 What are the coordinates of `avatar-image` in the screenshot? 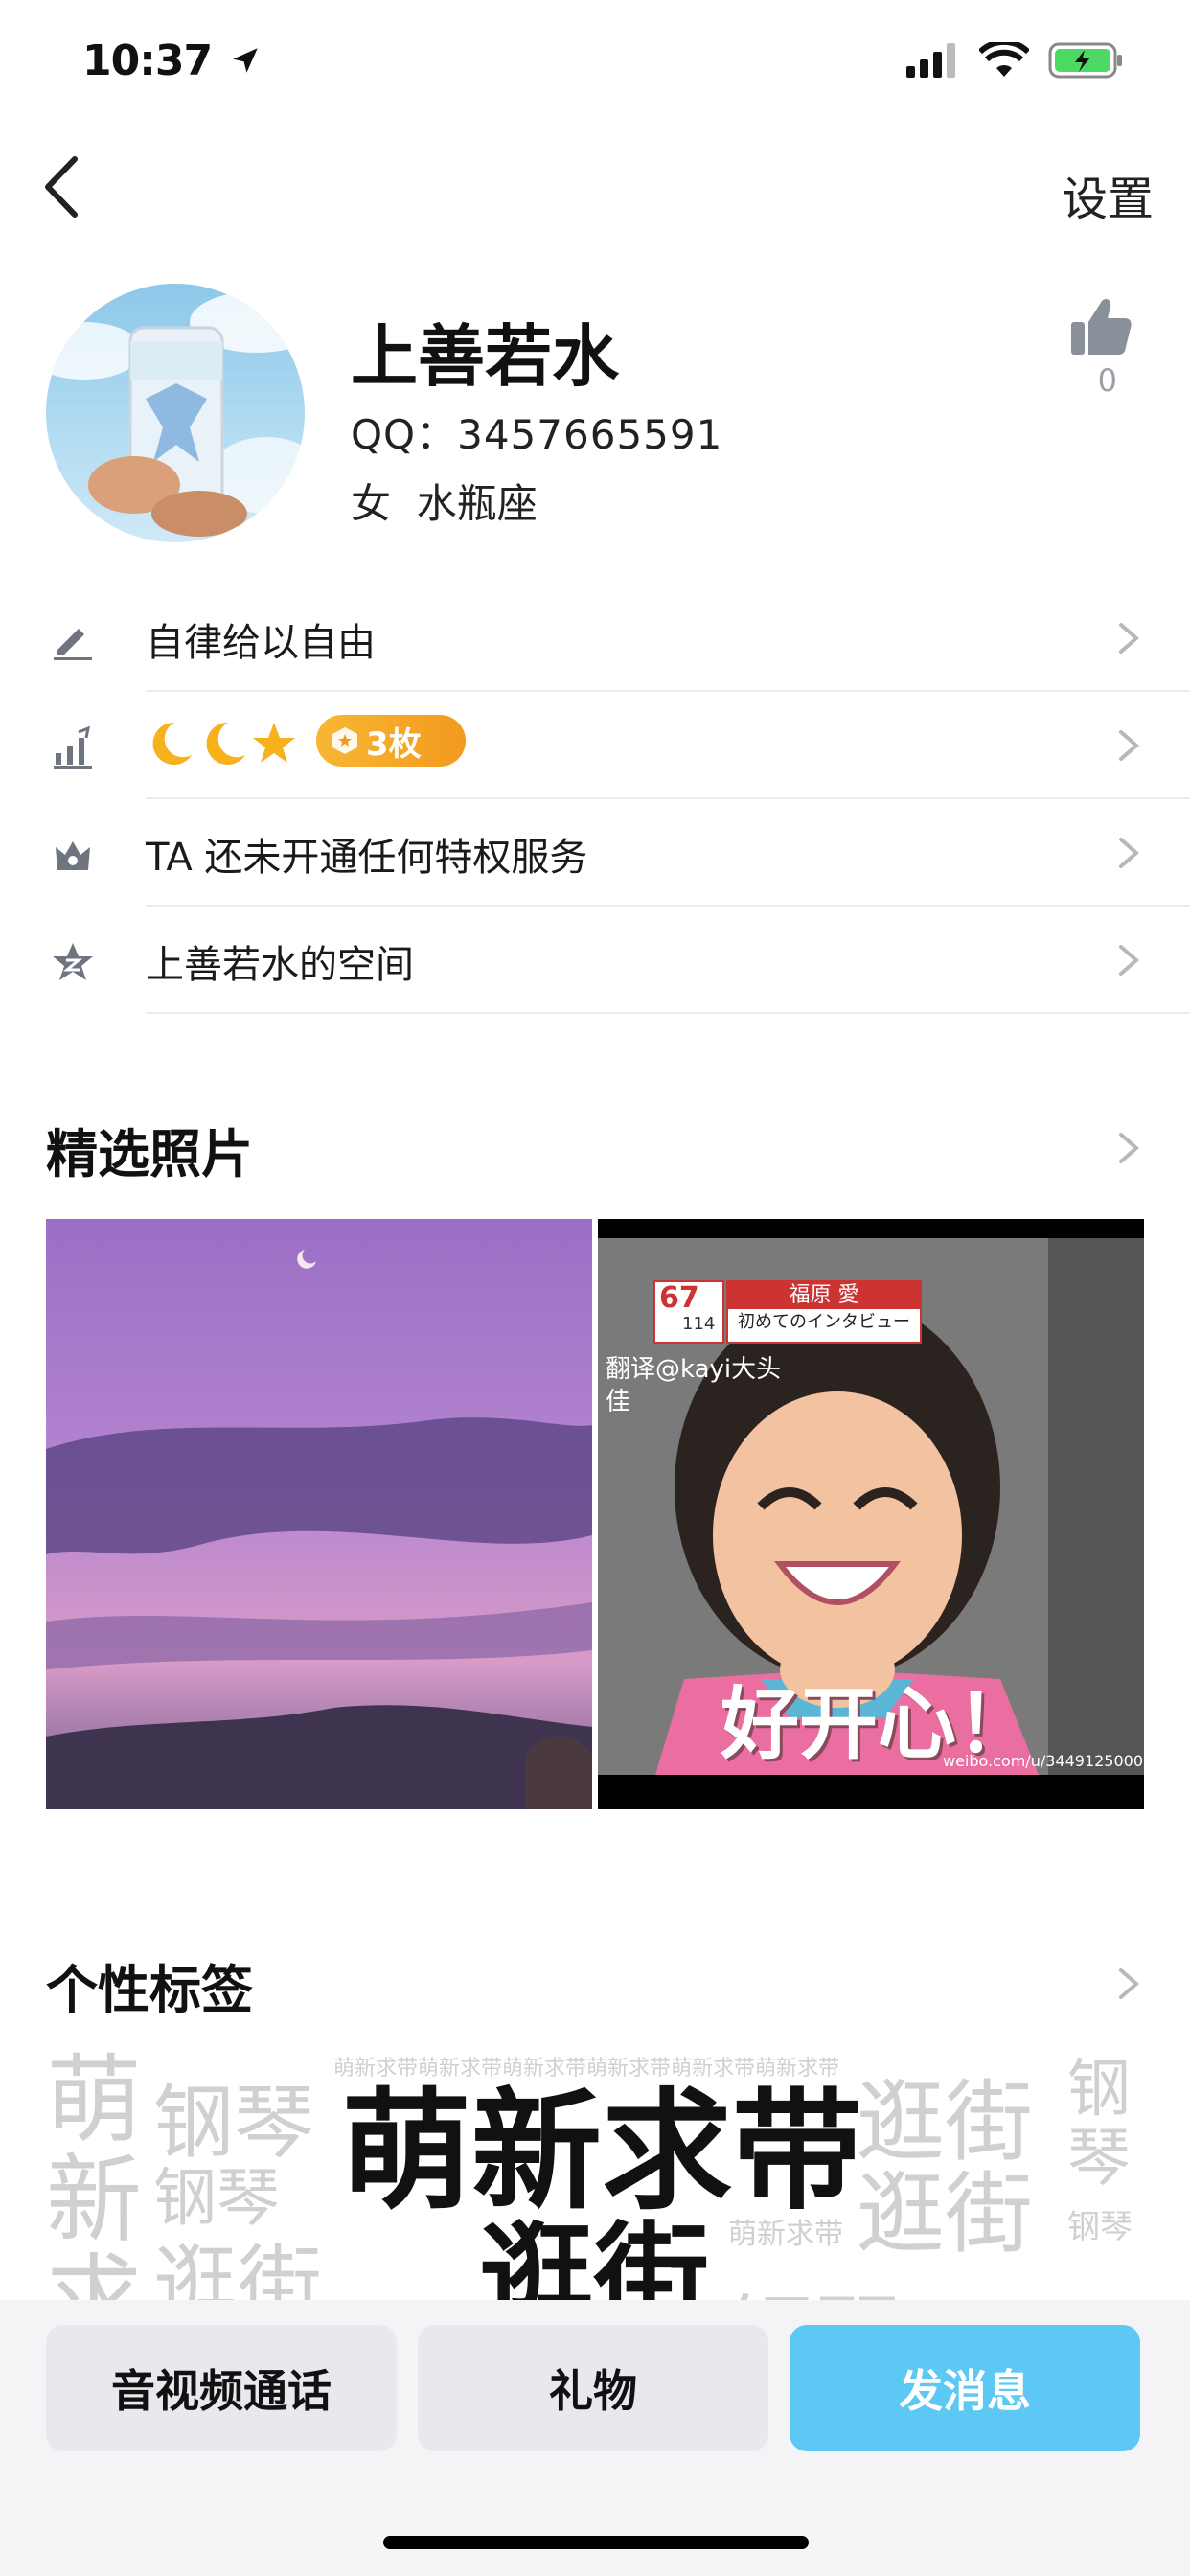 It's located at (175, 413).